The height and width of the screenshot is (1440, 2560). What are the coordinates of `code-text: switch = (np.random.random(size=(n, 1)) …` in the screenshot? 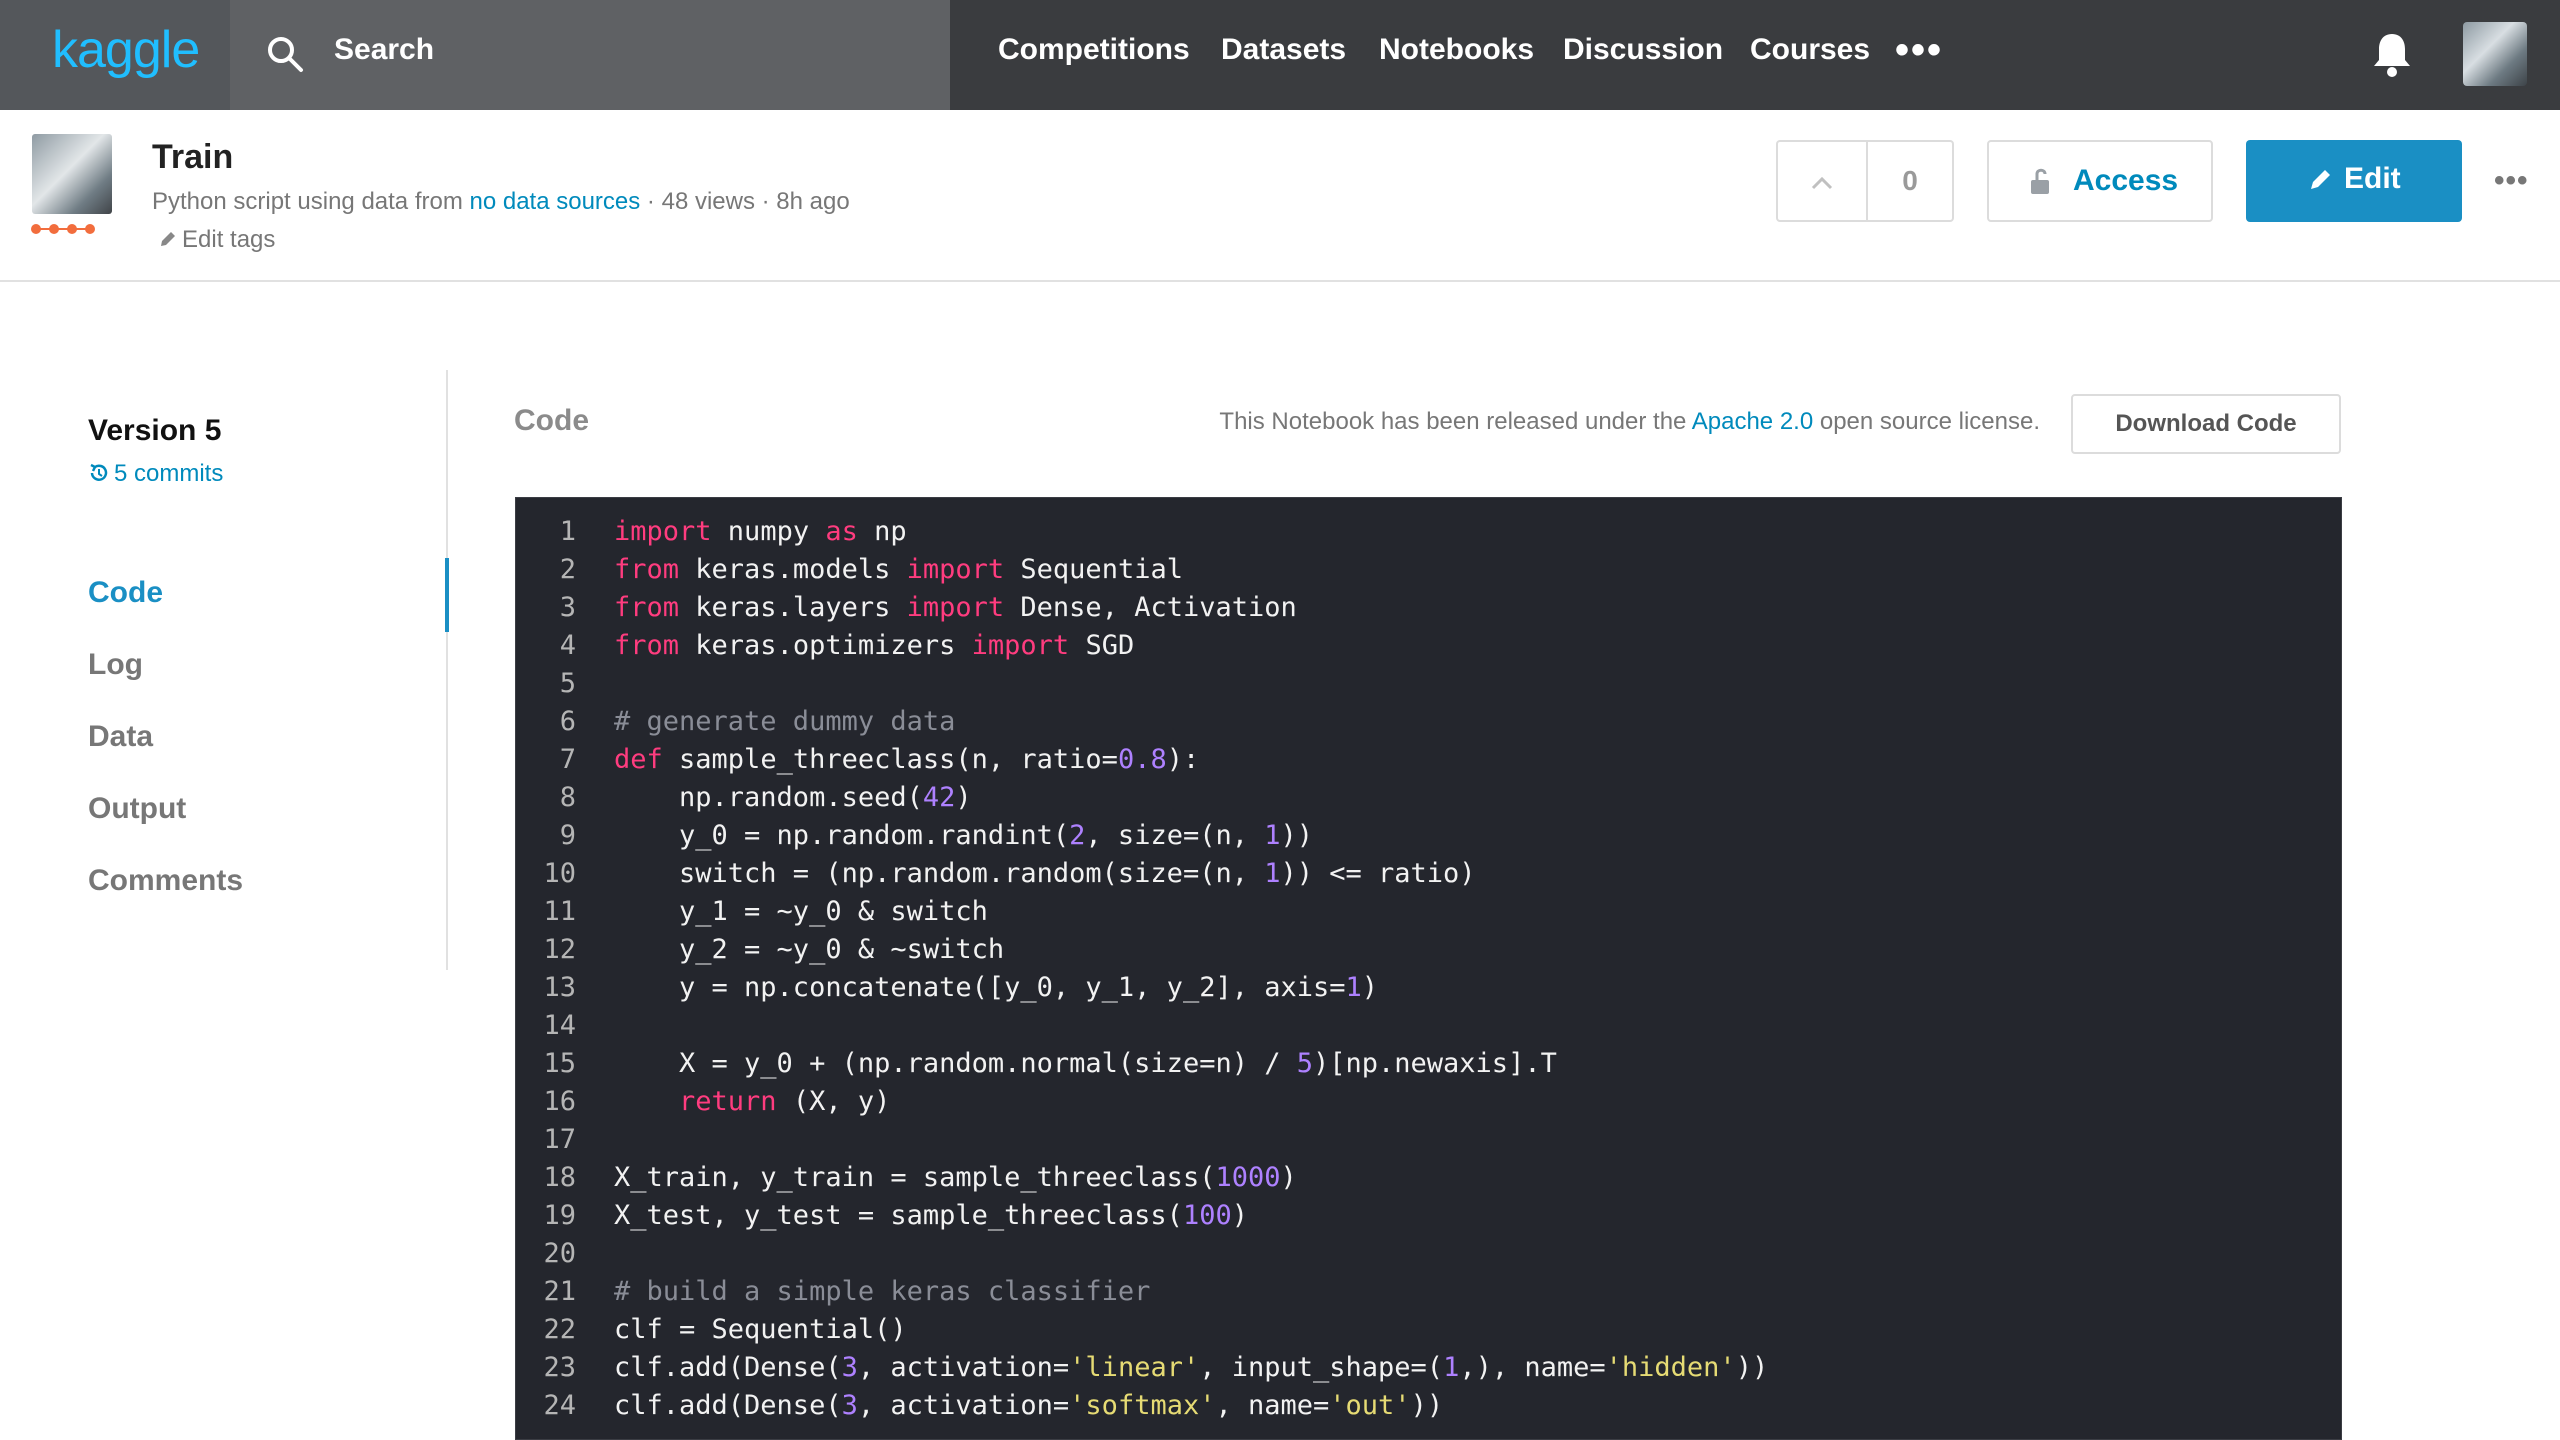 It's located at (1045, 873).